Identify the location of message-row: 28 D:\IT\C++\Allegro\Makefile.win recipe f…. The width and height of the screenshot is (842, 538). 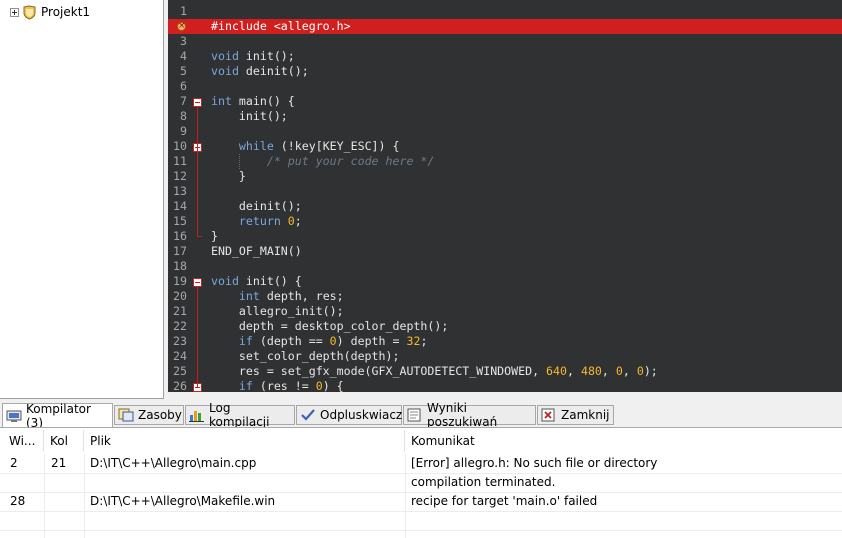
(421, 502).